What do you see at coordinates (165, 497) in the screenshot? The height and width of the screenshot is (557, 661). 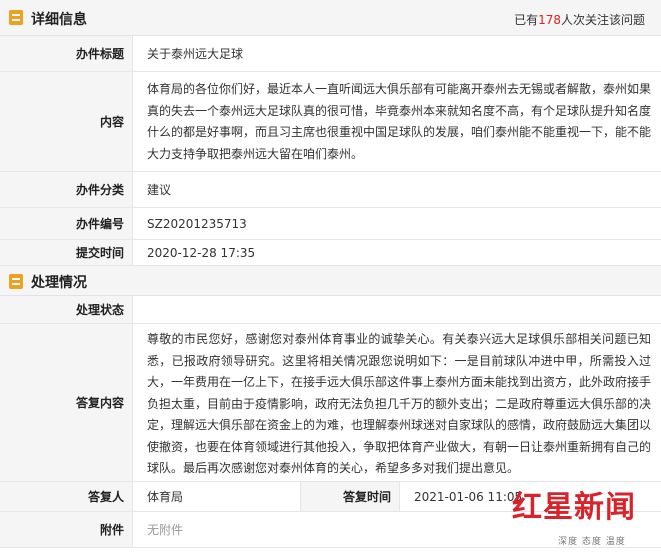 I see `responder-value: 体育局` at bounding box center [165, 497].